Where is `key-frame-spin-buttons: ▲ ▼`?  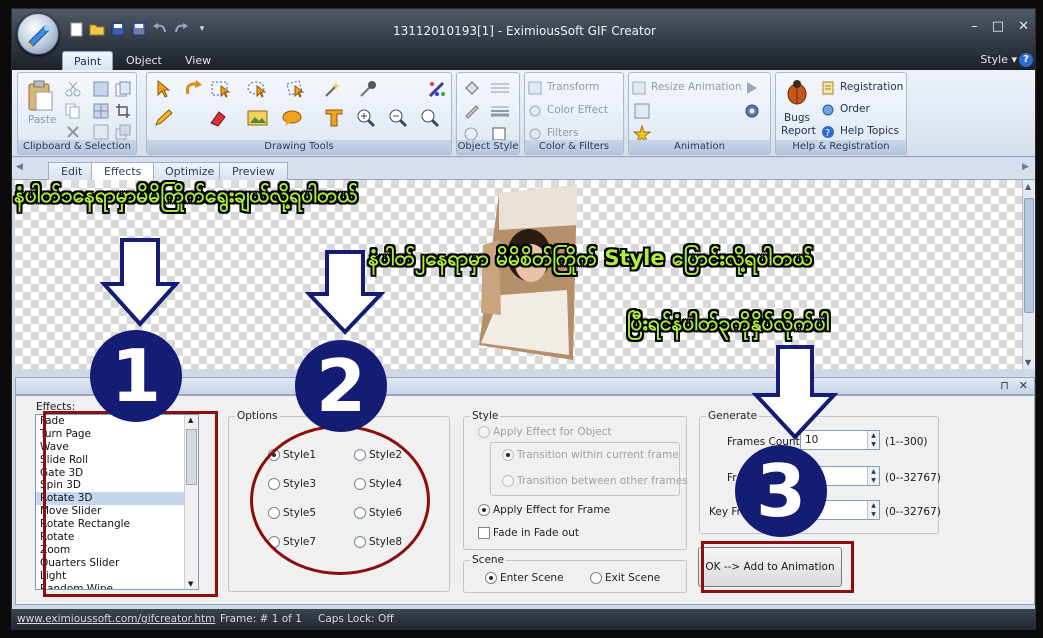
key-frame-spin-buttons: ▲ ▼ is located at coordinates (873, 510).